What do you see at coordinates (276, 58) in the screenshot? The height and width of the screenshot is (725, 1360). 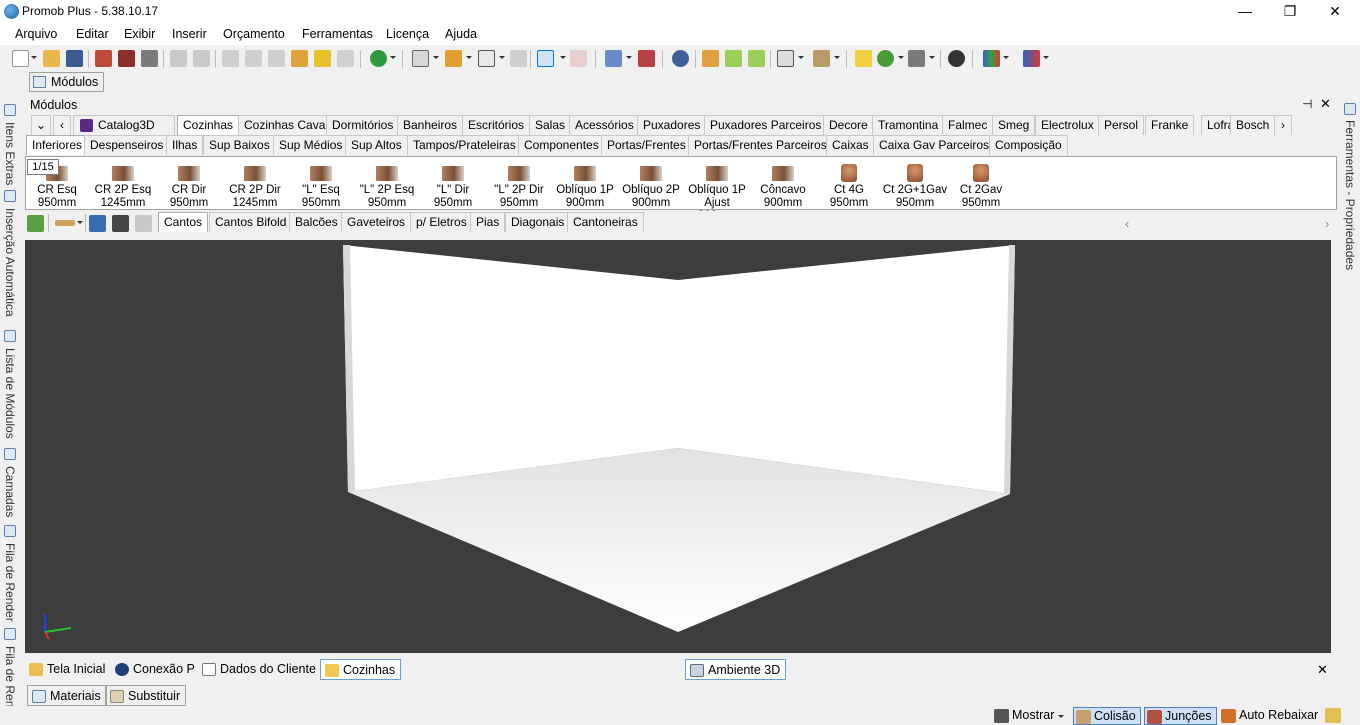 I see `paste-icon` at bounding box center [276, 58].